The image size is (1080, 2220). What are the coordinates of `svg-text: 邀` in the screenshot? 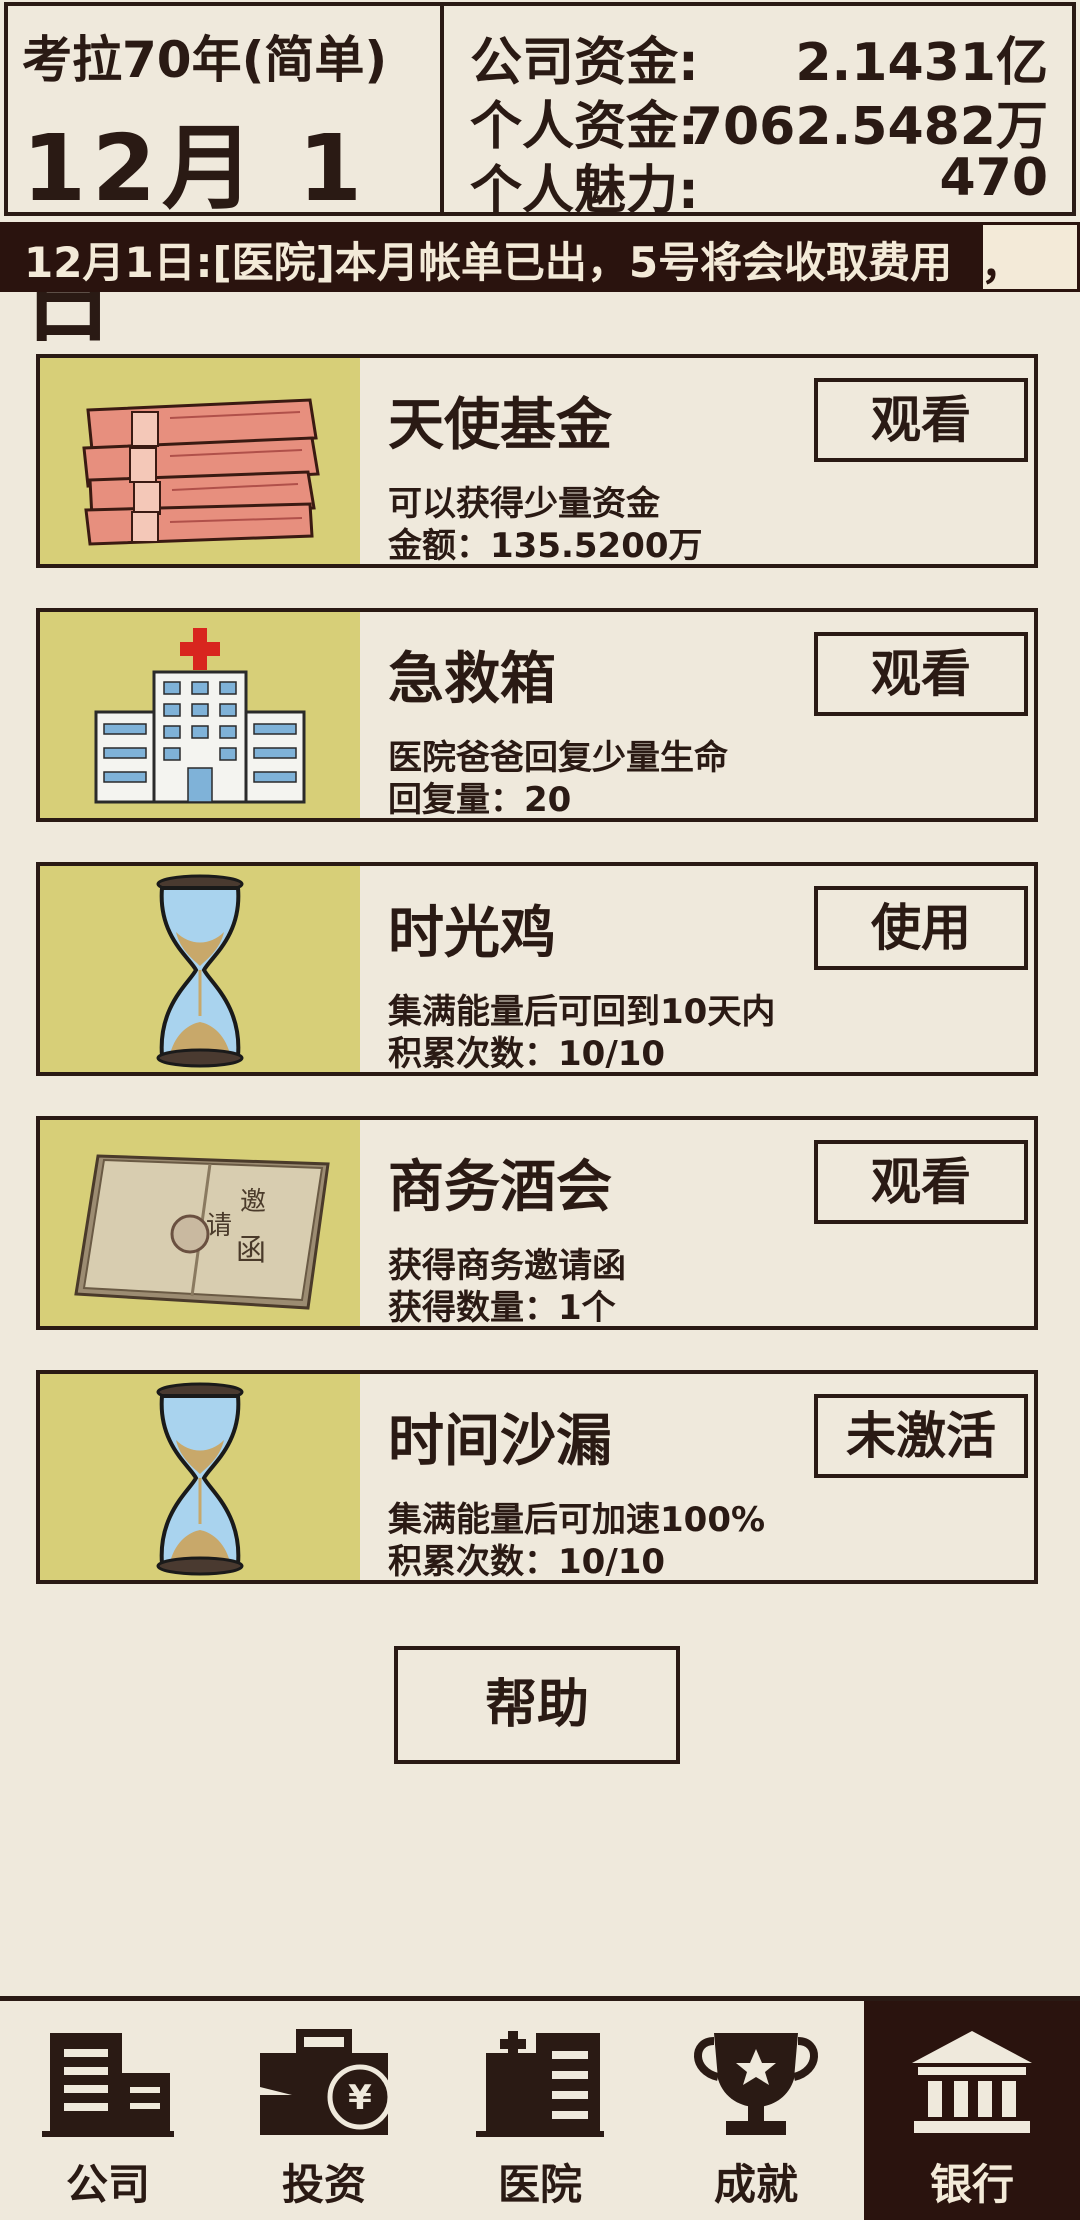 It's located at (253, 1202).